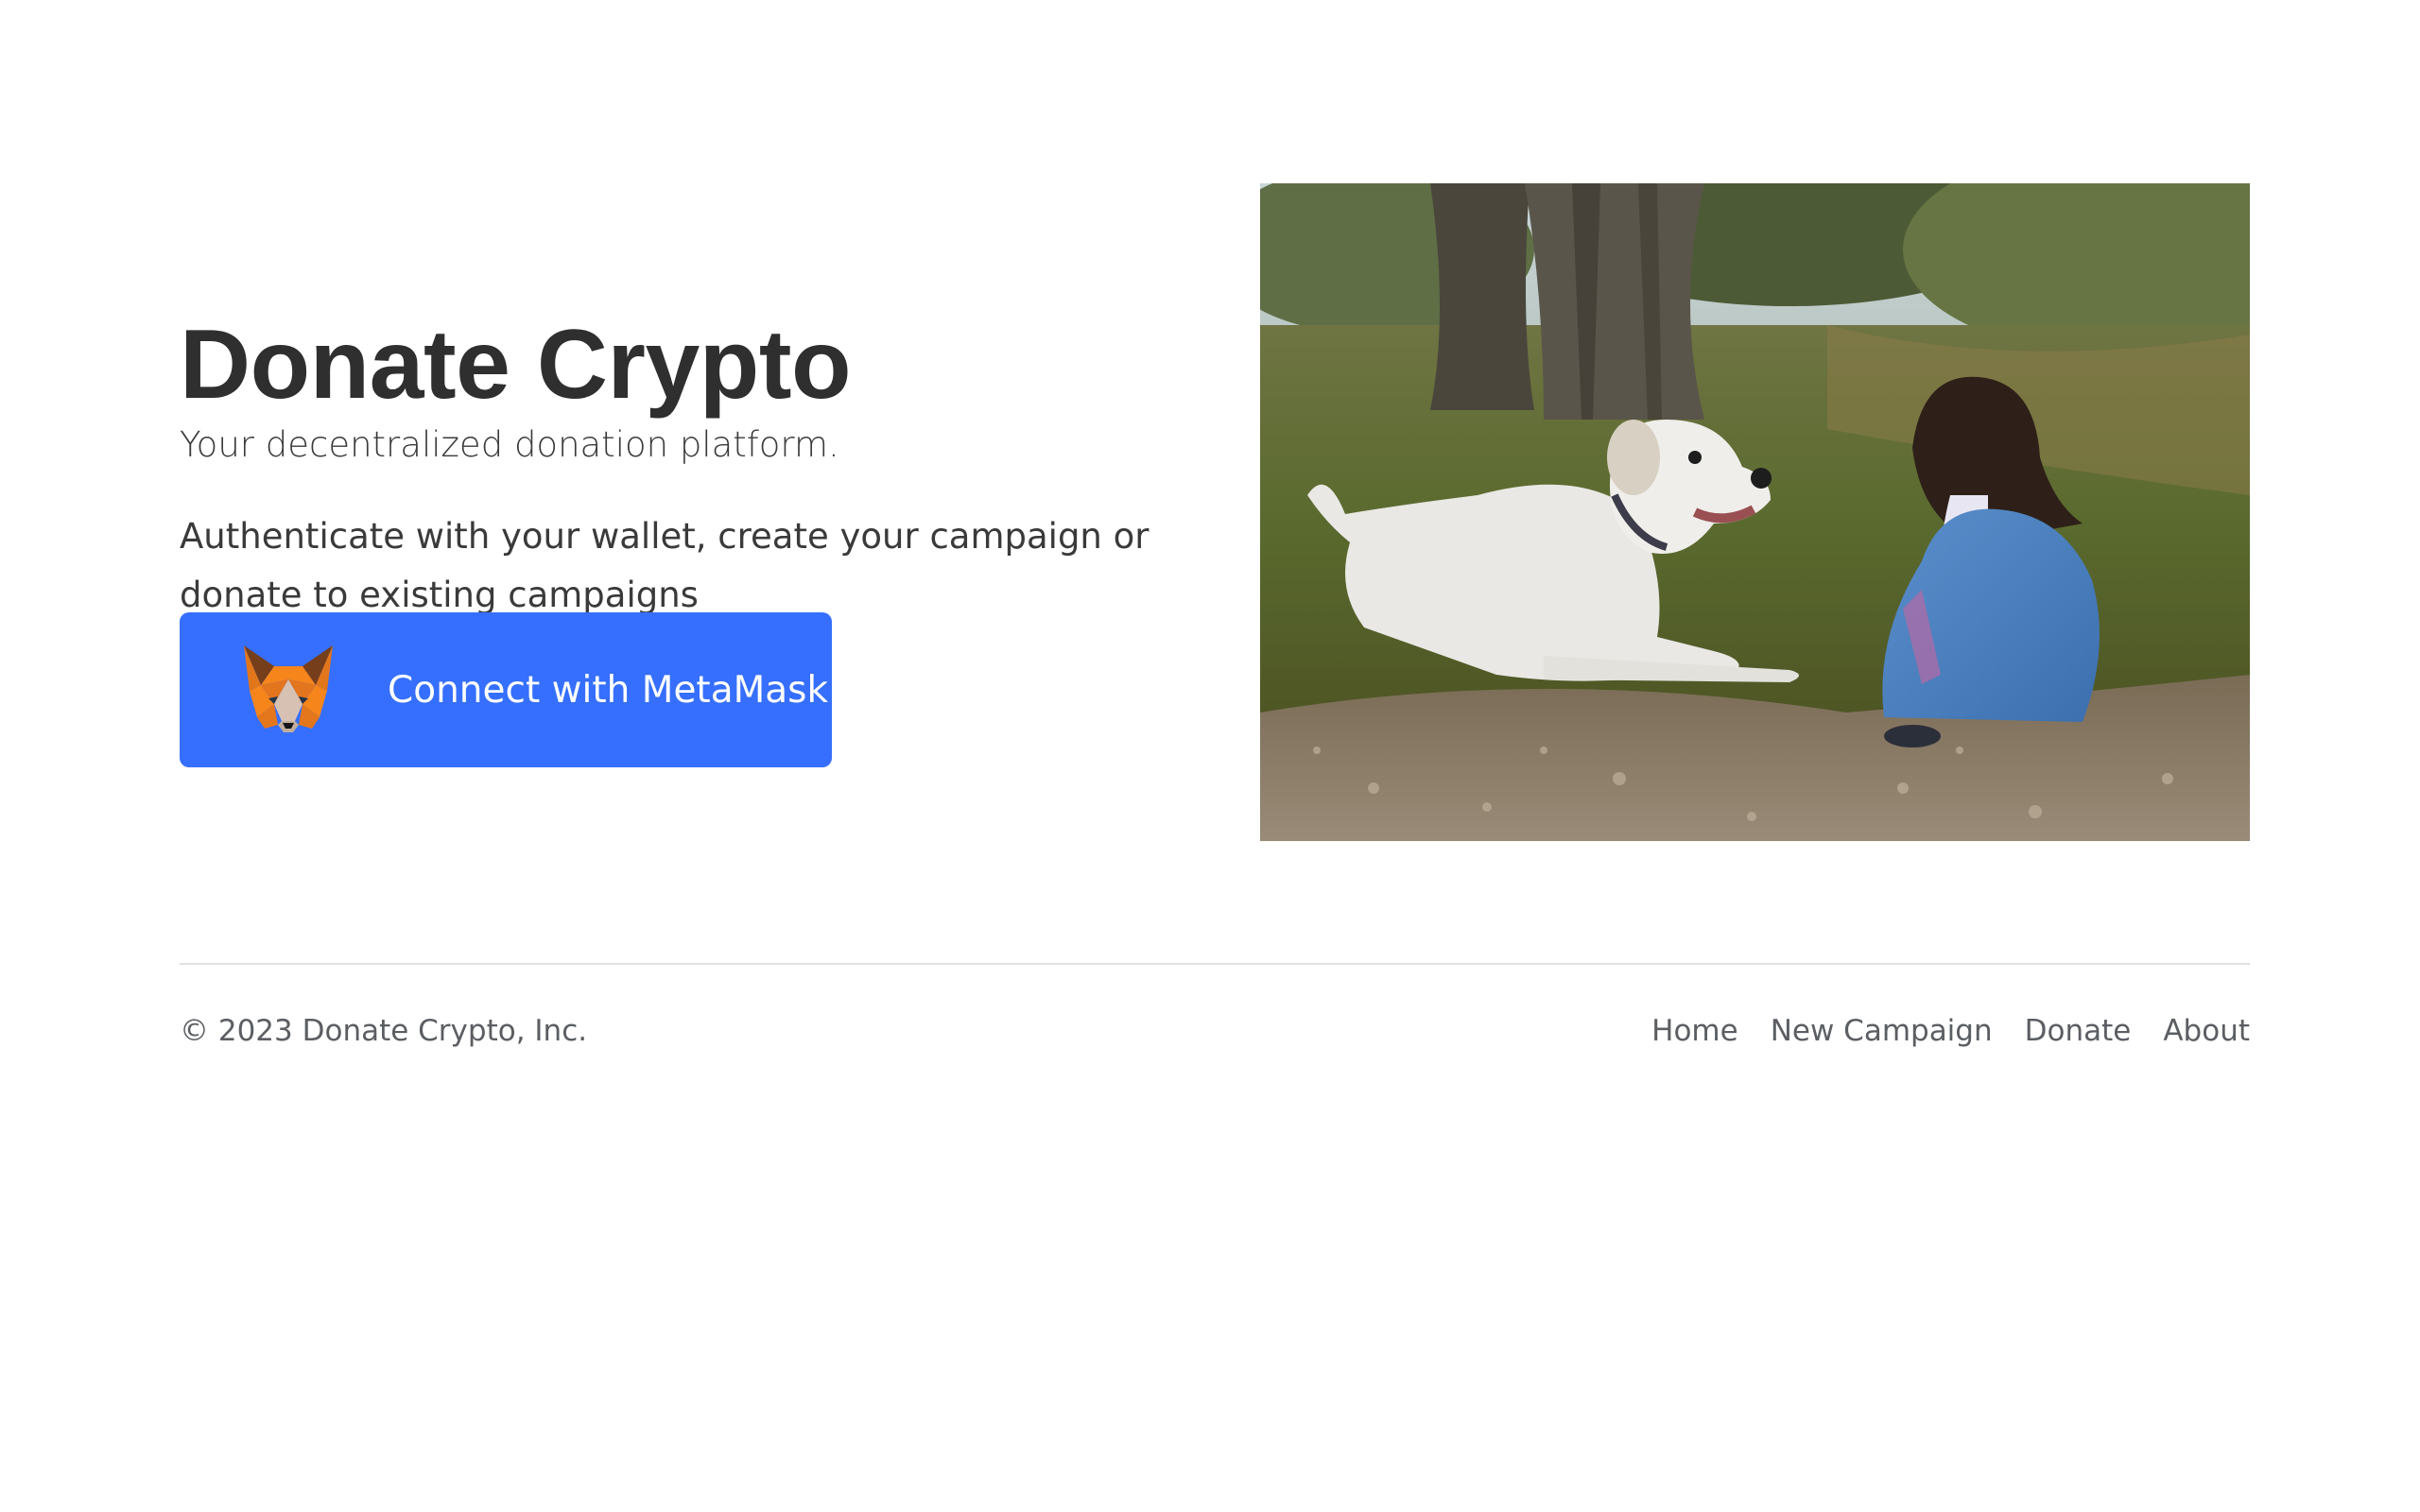  Describe the element at coordinates (608, 690) in the screenshot. I see `connect-button-label: Connect with MetaMask` at that location.